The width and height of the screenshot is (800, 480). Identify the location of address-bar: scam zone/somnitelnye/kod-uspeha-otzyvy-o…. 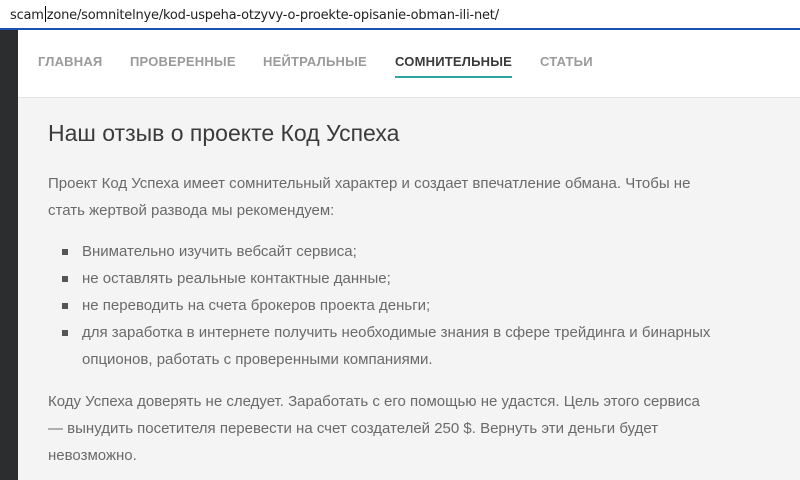
(400, 15).